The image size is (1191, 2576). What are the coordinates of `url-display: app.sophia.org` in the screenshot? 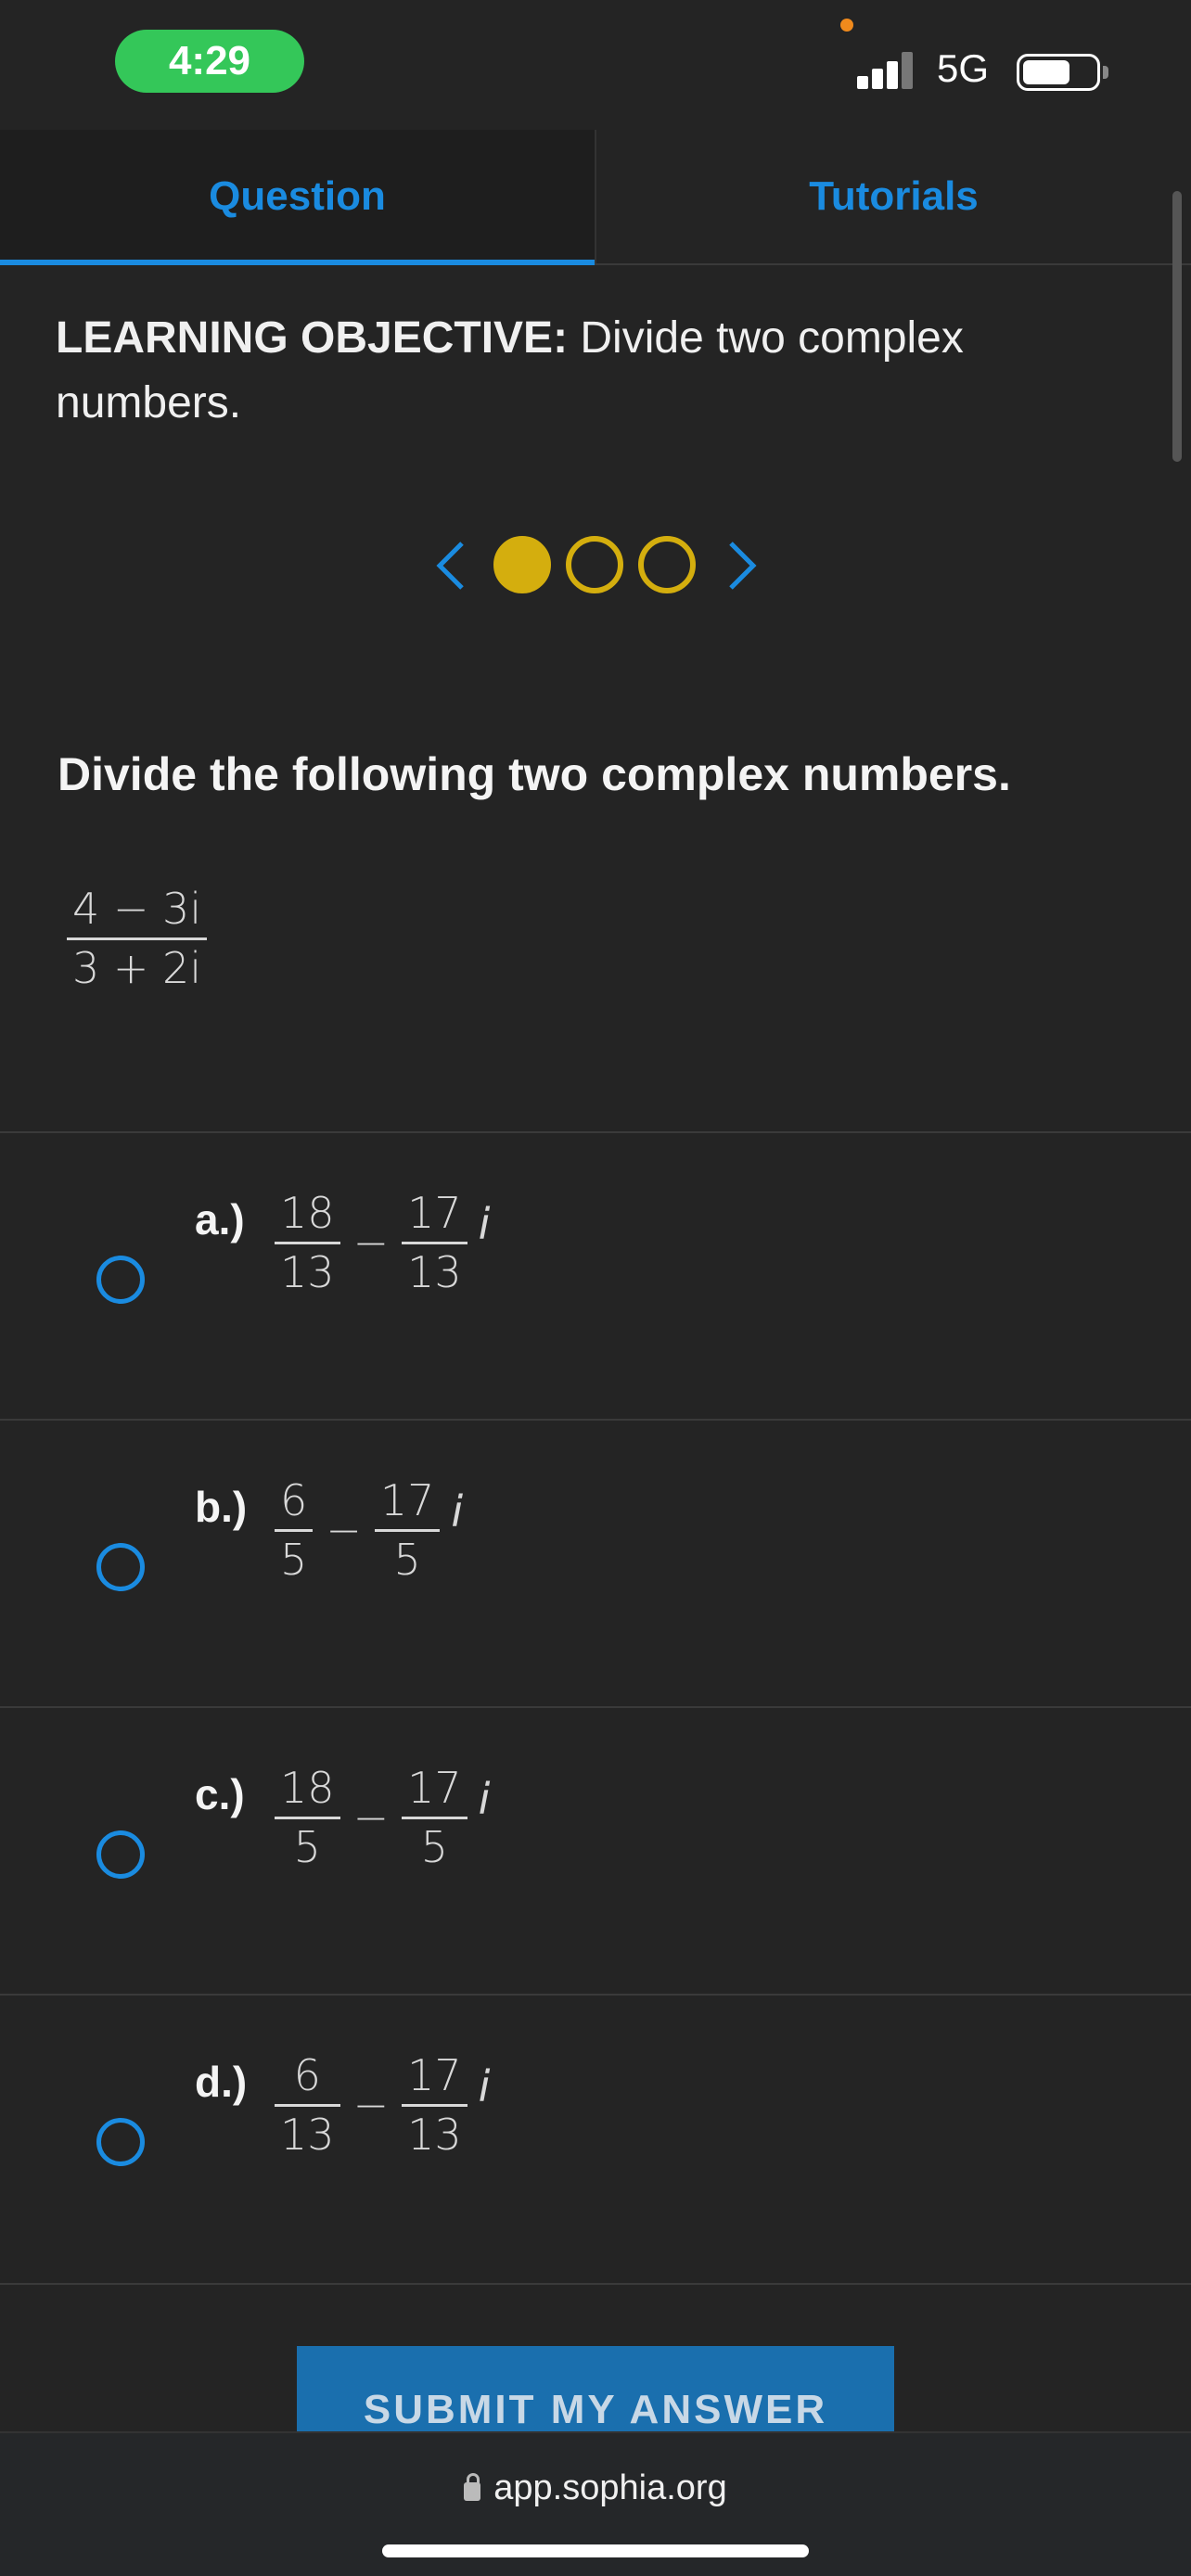 It's located at (595, 2488).